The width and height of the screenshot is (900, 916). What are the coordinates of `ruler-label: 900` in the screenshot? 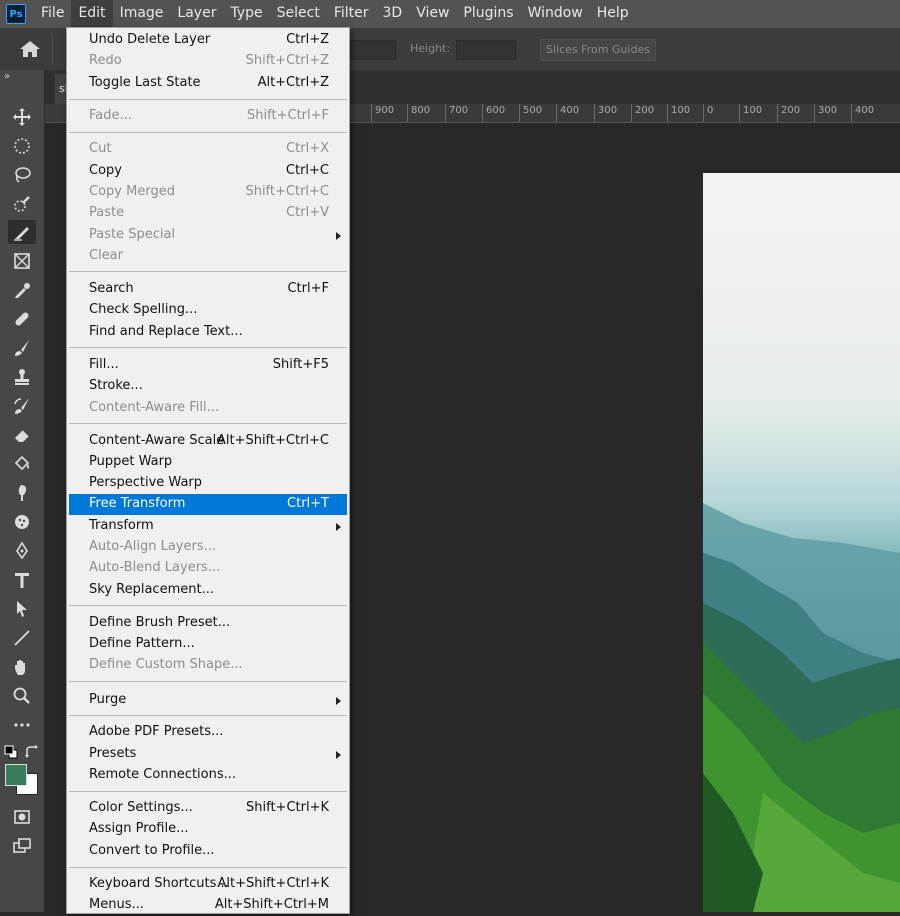 It's located at (385, 110).